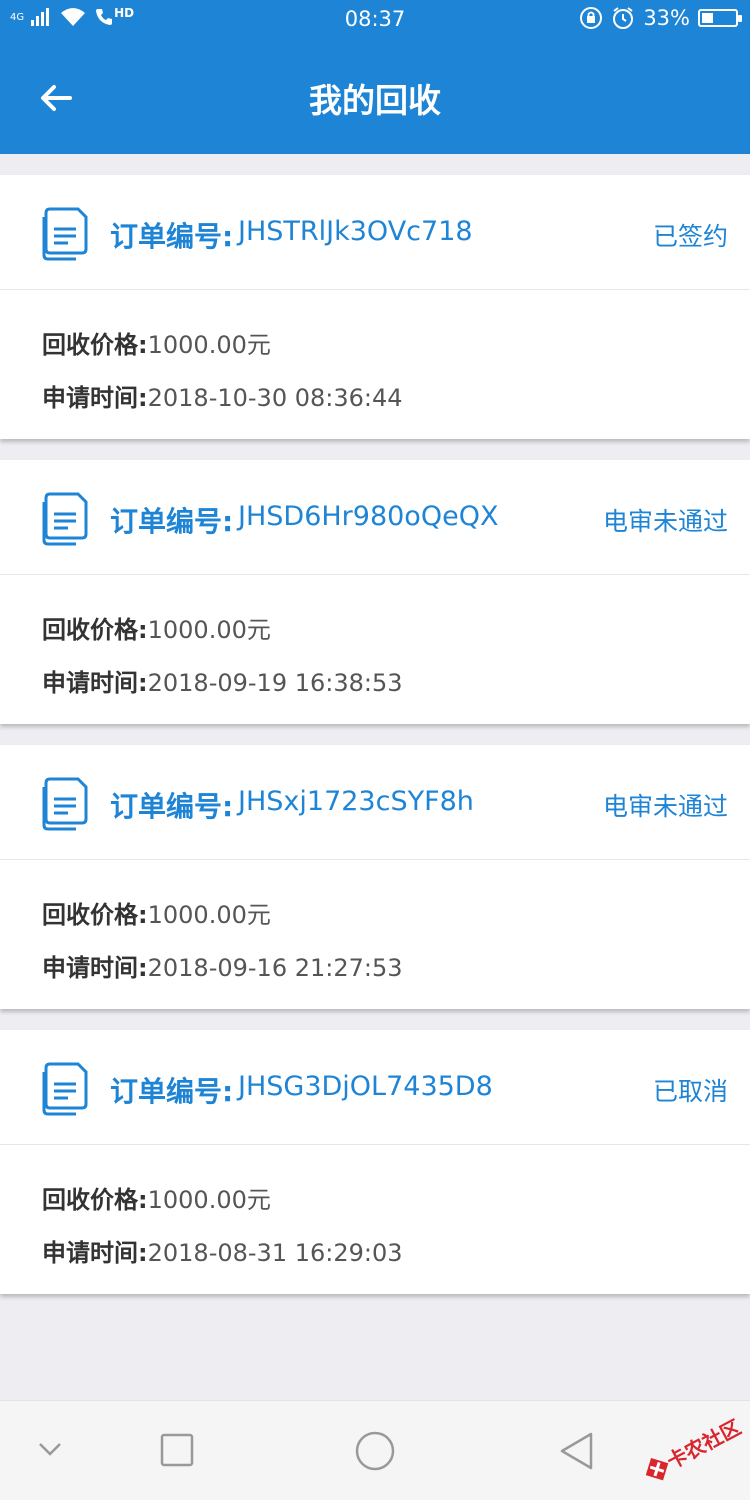 This screenshot has width=750, height=1500. Describe the element at coordinates (707, 18) in the screenshot. I see `battery-level-fill` at that location.